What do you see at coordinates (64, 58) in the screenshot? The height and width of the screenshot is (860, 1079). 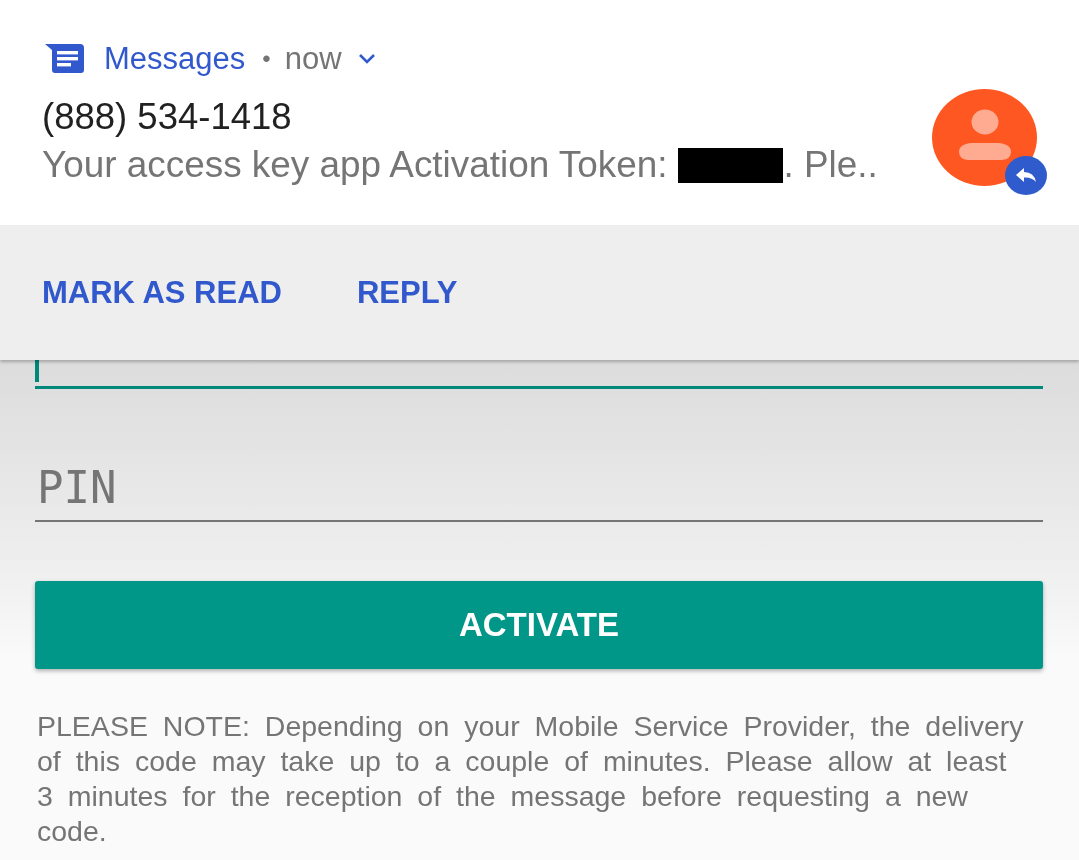 I see `message-icon` at bounding box center [64, 58].